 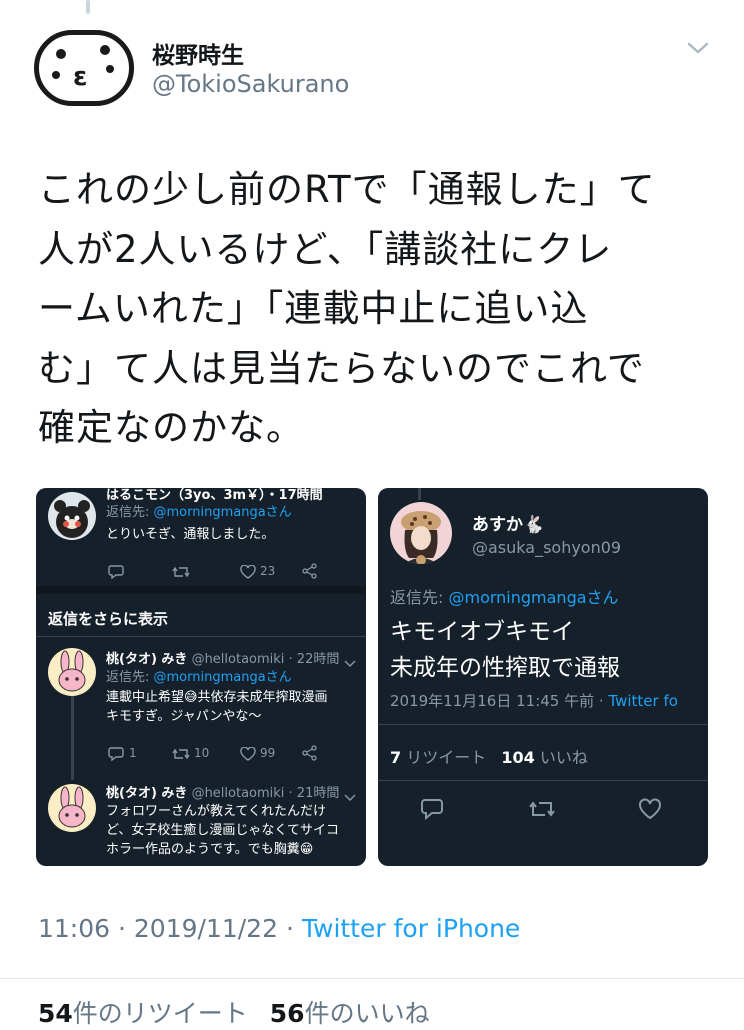 I want to click on timestamp: 2019年11月16日 11:45 午前 ·, so click(x=499, y=701).